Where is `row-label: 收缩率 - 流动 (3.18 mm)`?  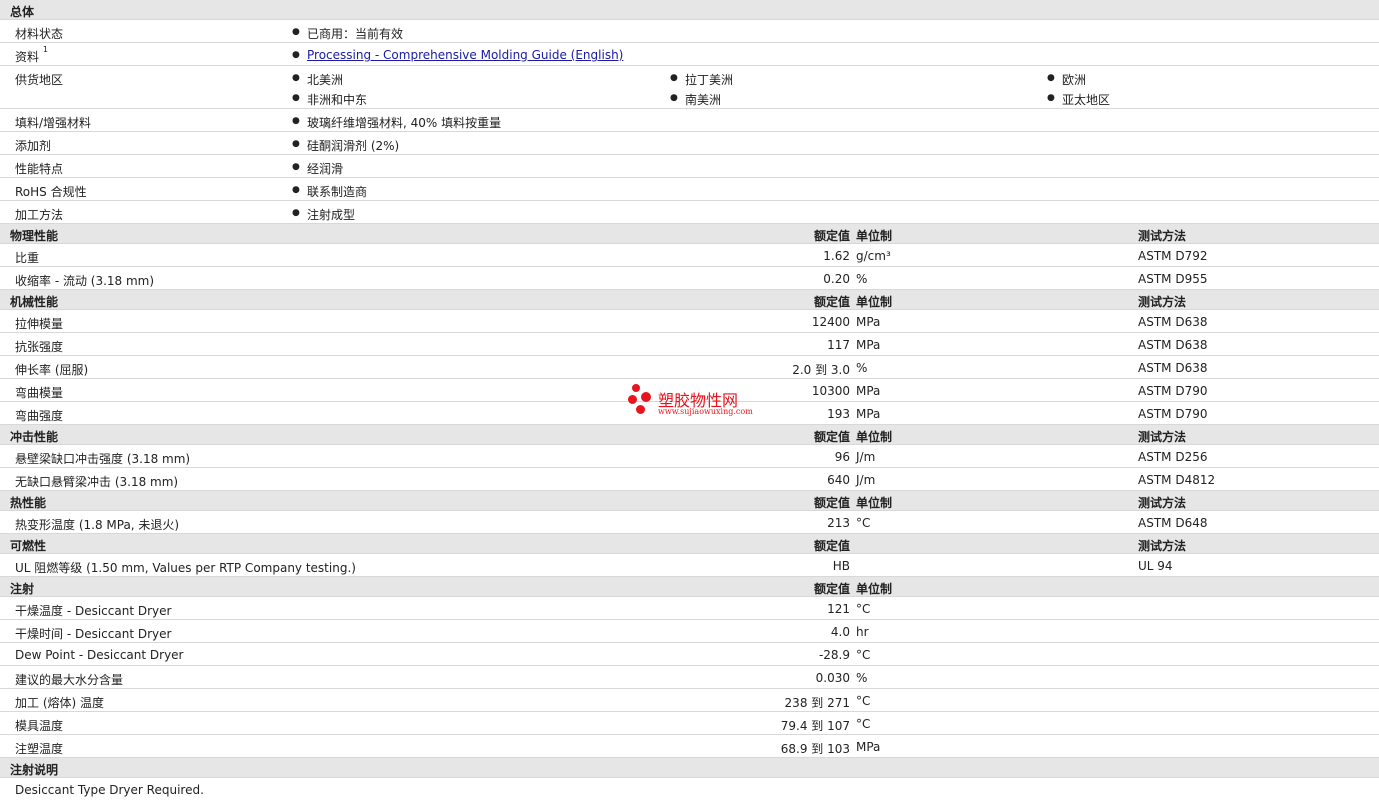
row-label: 收缩率 - 流动 (3.18 mm) is located at coordinates (85, 281).